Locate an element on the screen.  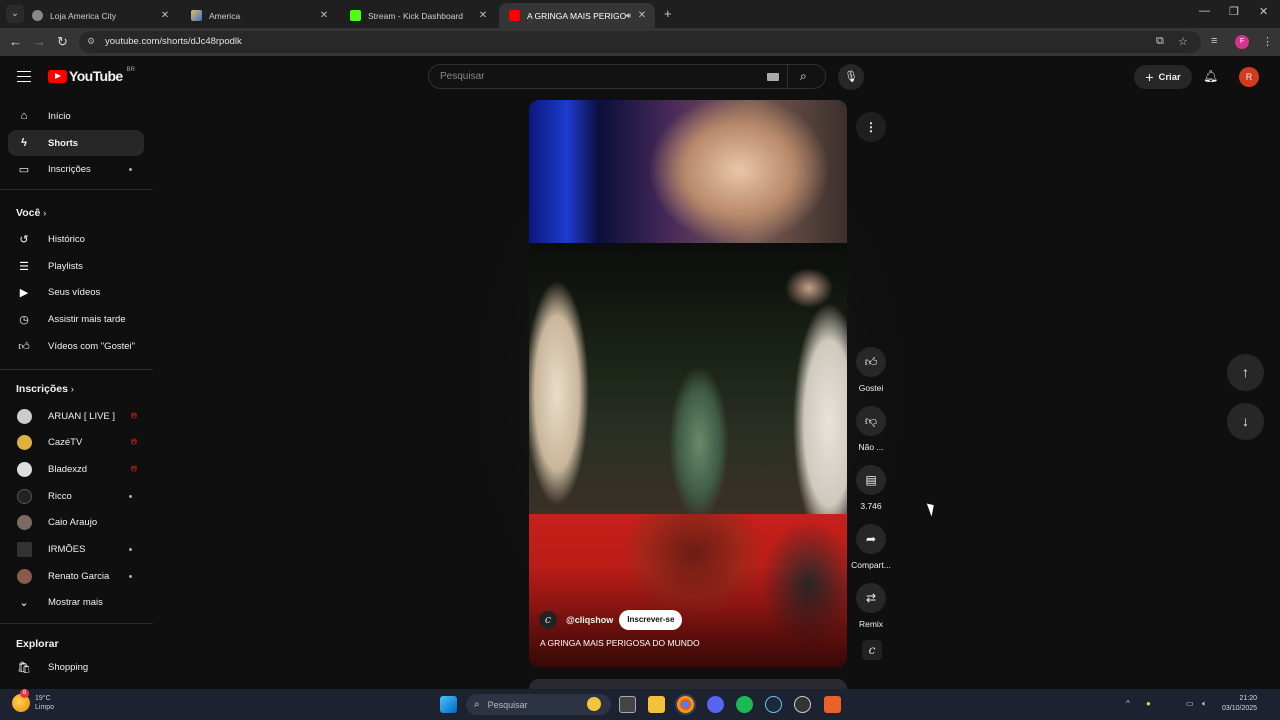
sidebar-channel-ricco: Ricco is located at coordinates (76, 496).